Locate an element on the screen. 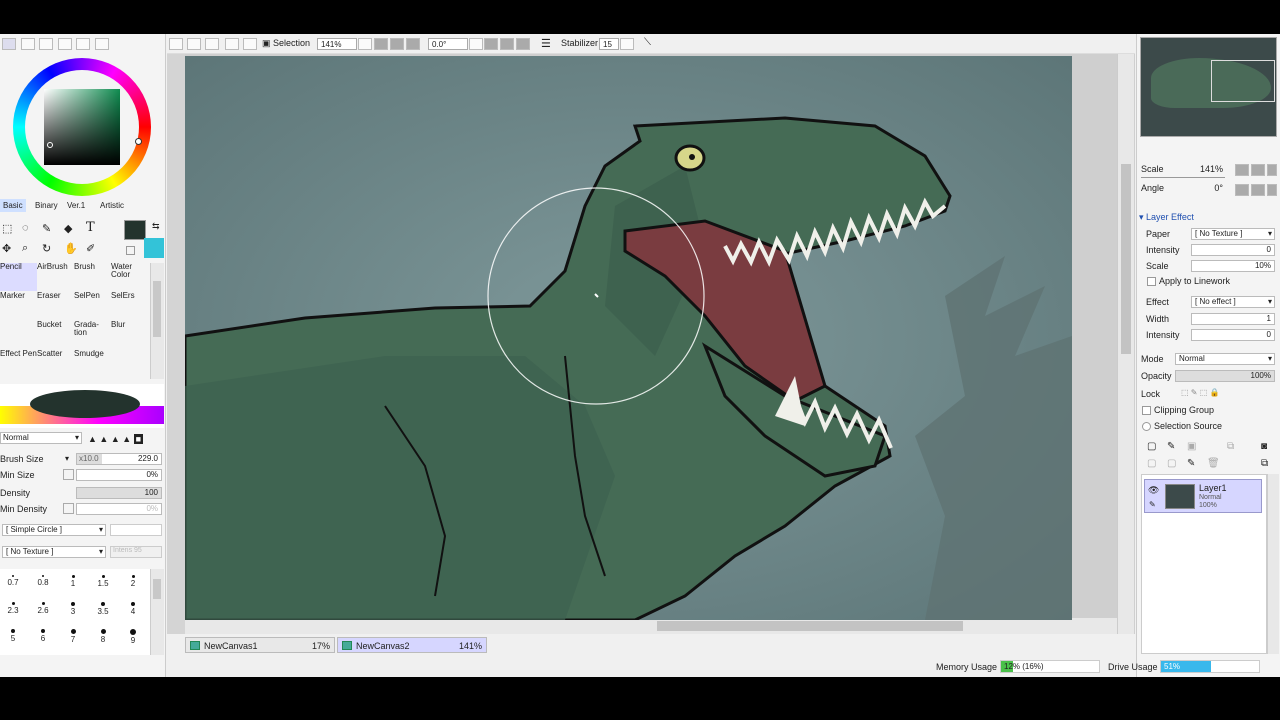  zoom-reset-icon is located at coordinates (413, 44).